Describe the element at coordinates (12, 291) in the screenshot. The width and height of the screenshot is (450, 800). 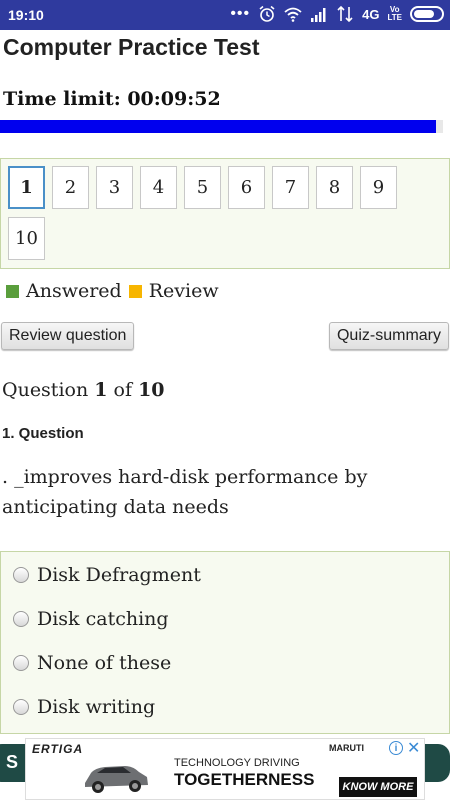
I see `answered-swatch` at that location.